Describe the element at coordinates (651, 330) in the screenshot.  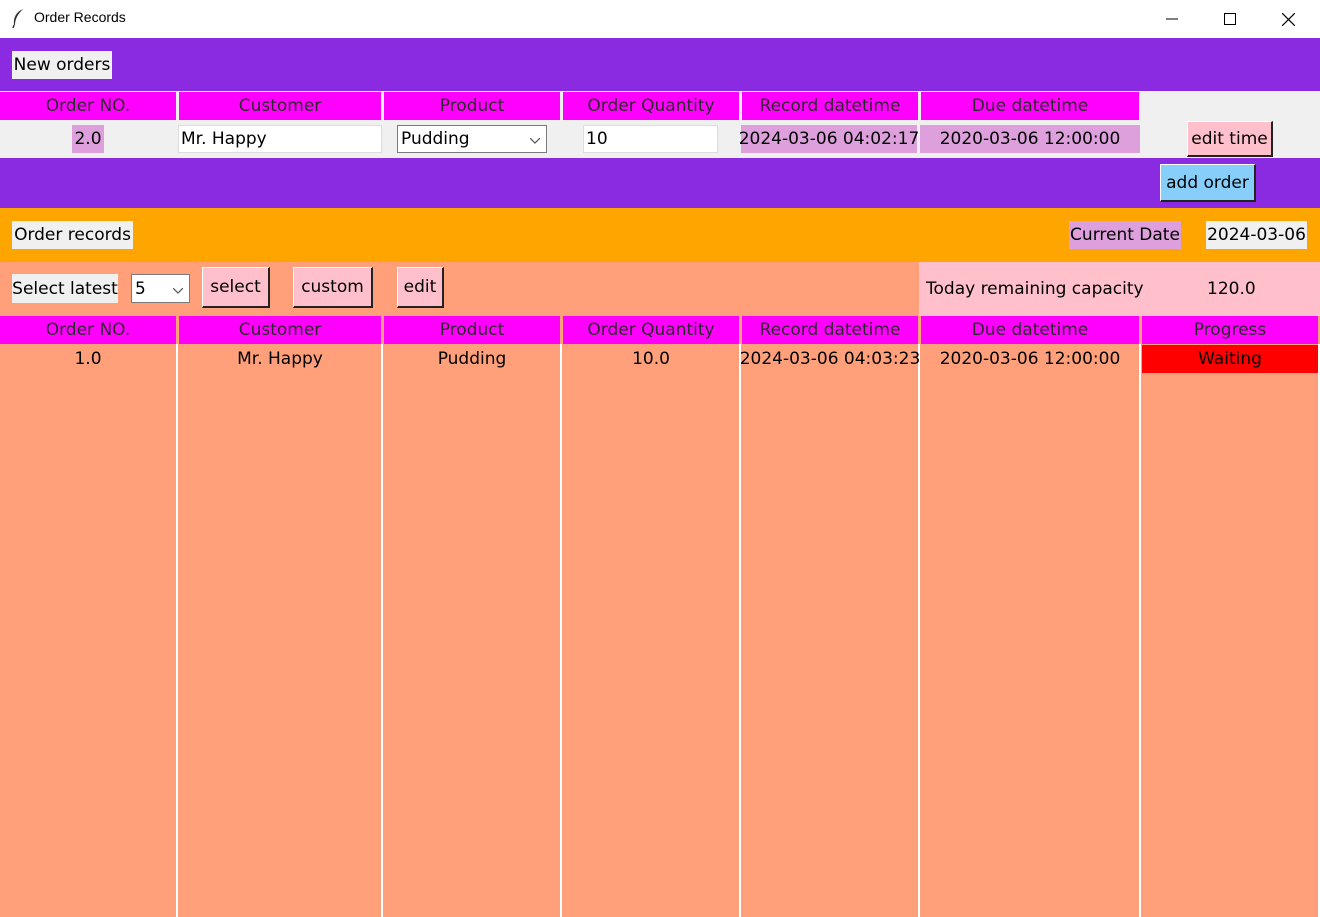
I see `rec-col-quantity: Order Quantity` at that location.